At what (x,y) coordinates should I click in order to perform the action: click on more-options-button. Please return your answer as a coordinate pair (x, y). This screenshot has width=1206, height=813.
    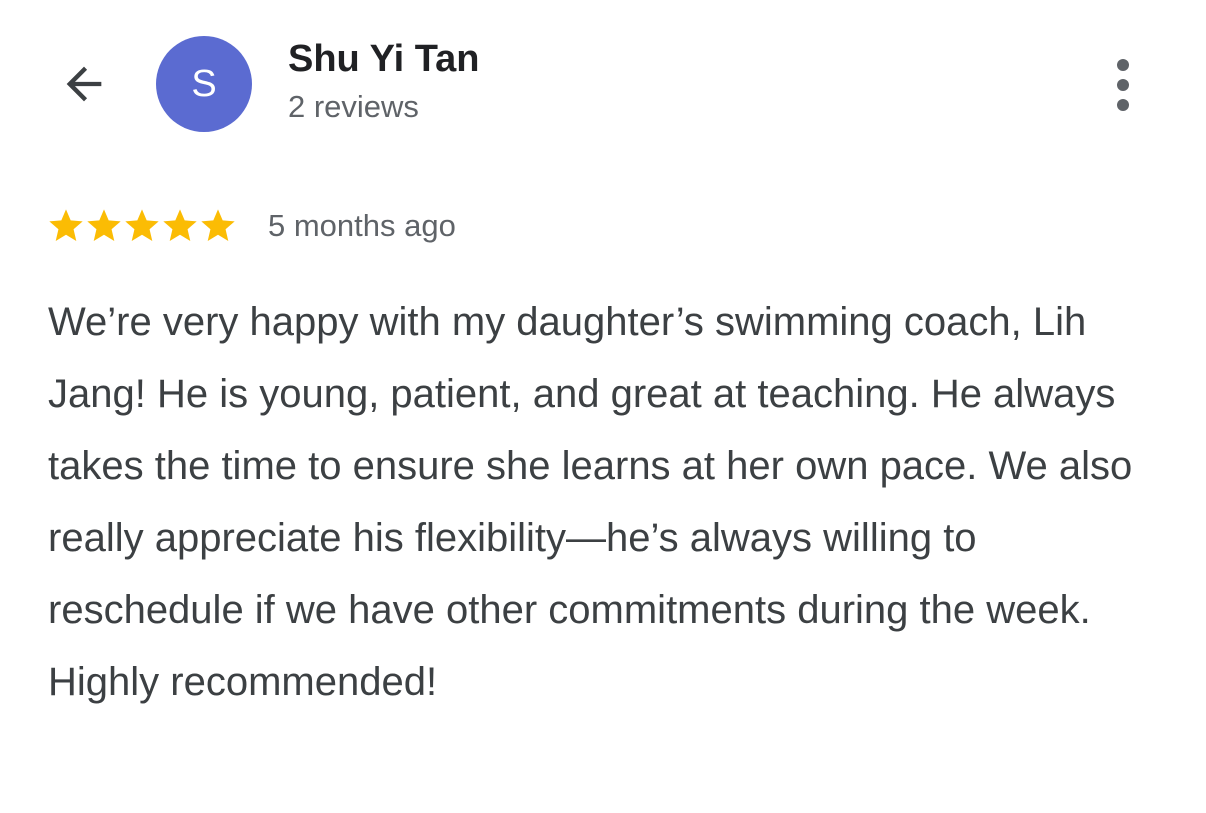
    Looking at the image, I should click on (1123, 85).